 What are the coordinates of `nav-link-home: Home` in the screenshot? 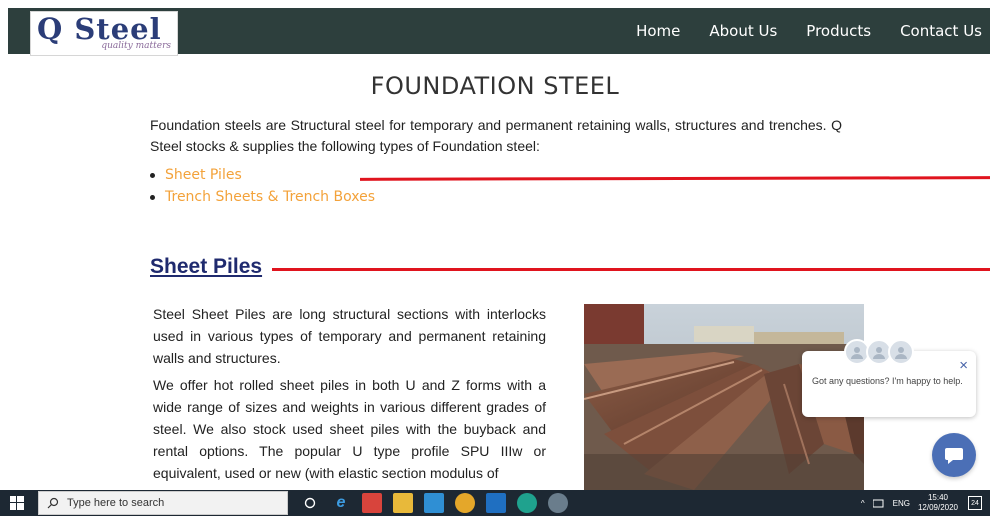 It's located at (658, 31).